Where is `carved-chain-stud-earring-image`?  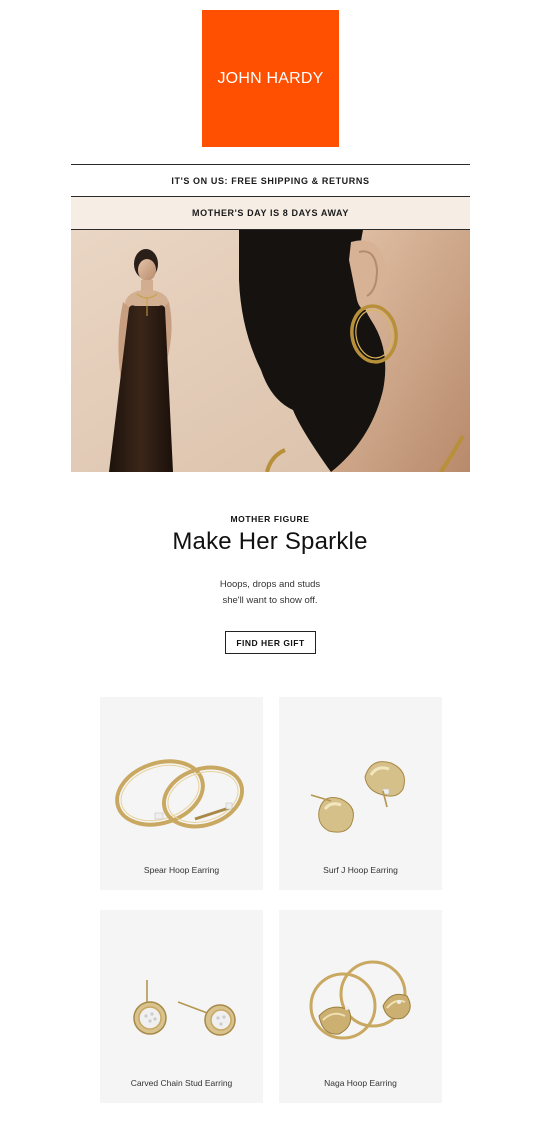
carved-chain-stud-earring-image is located at coordinates (184, 1008).